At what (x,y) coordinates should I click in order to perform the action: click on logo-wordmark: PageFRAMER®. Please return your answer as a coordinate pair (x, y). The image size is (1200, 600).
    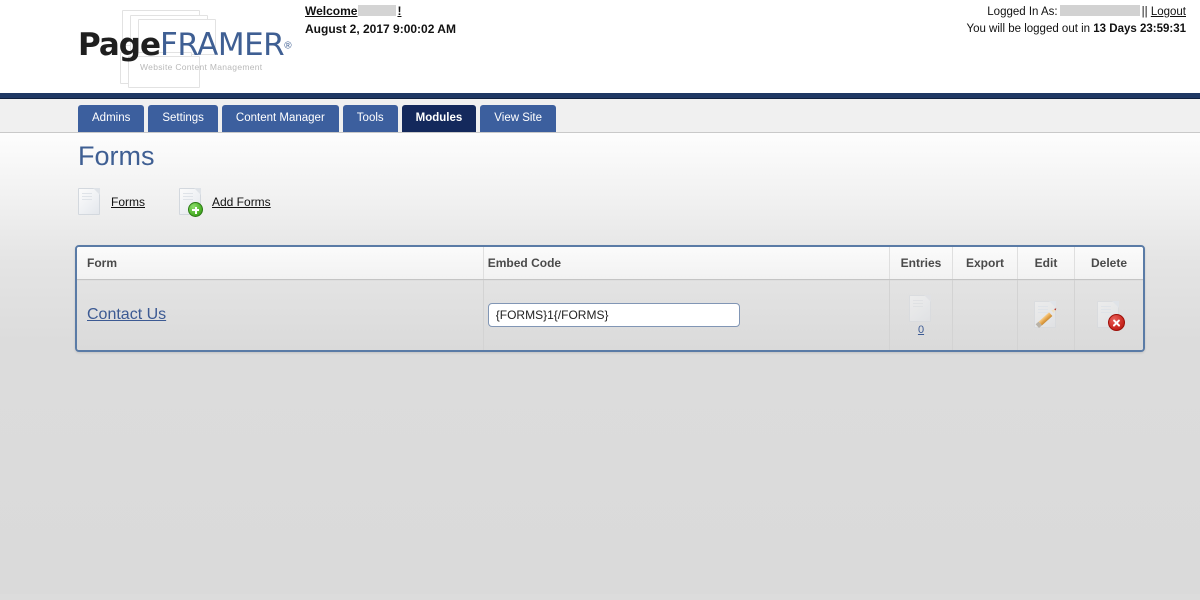
    Looking at the image, I should click on (185, 45).